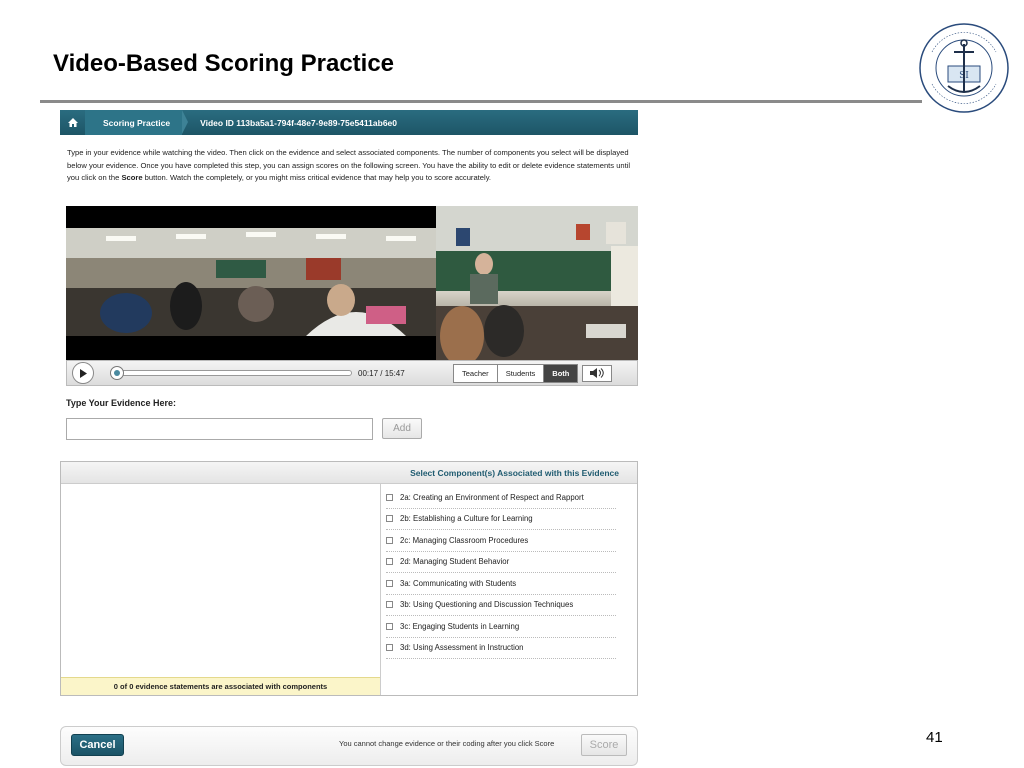 The height and width of the screenshot is (768, 1024). I want to click on play-button, so click(83, 373).